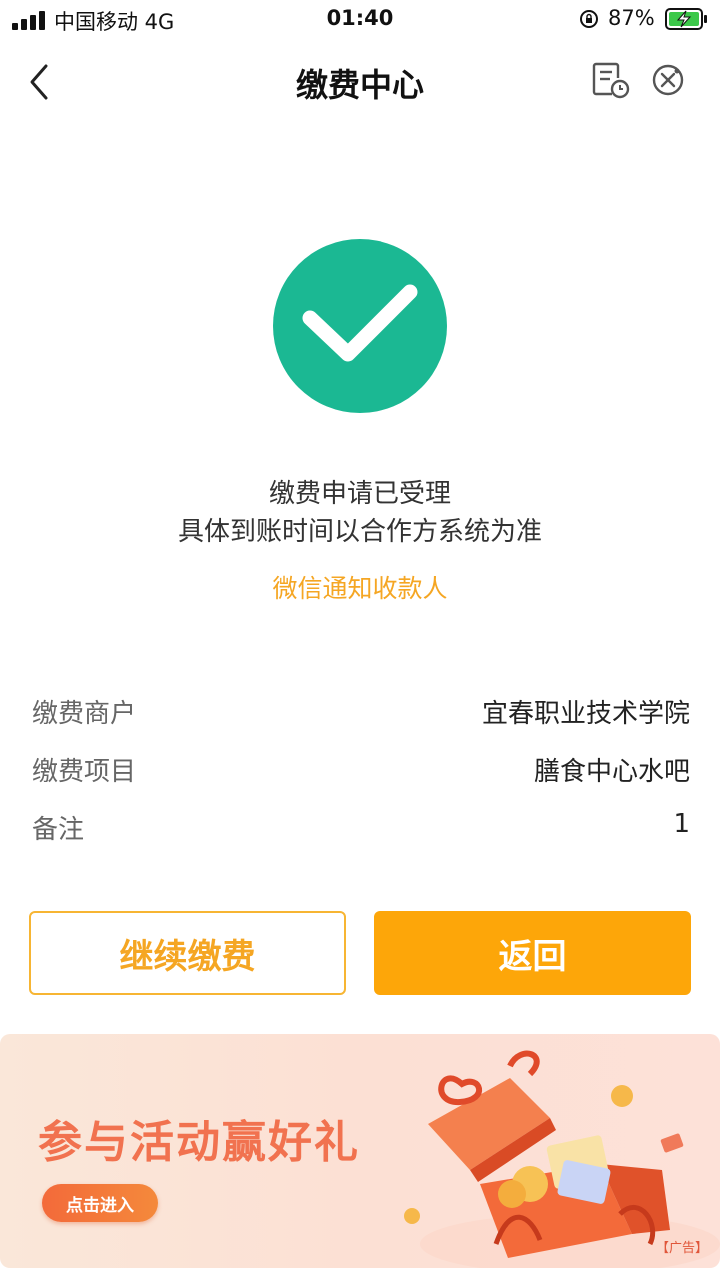 Image resolution: width=720 pixels, height=1280 pixels. Describe the element at coordinates (360, 587) in the screenshot. I see `notify-payee-link: 微信通知收款人` at that location.